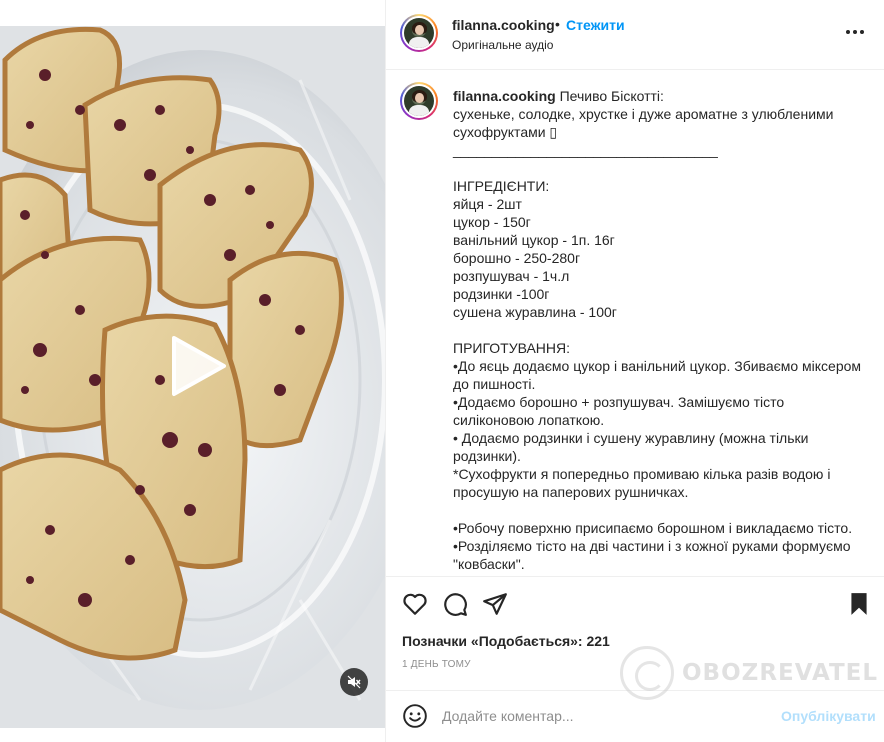 The image size is (884, 742). What do you see at coordinates (859, 604) in the screenshot?
I see `bookmark-icon` at bounding box center [859, 604].